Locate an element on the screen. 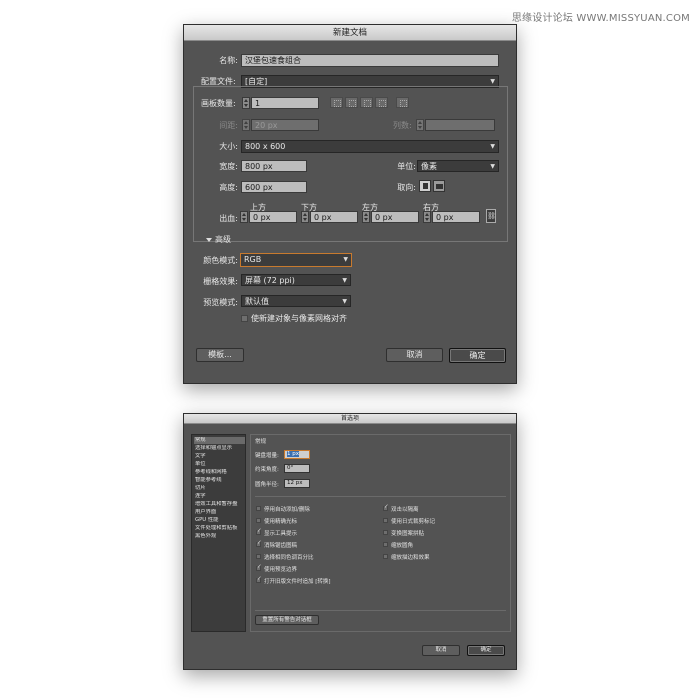 This screenshot has width=700, height=700. units-select: 像素 ▼ is located at coordinates (458, 166).